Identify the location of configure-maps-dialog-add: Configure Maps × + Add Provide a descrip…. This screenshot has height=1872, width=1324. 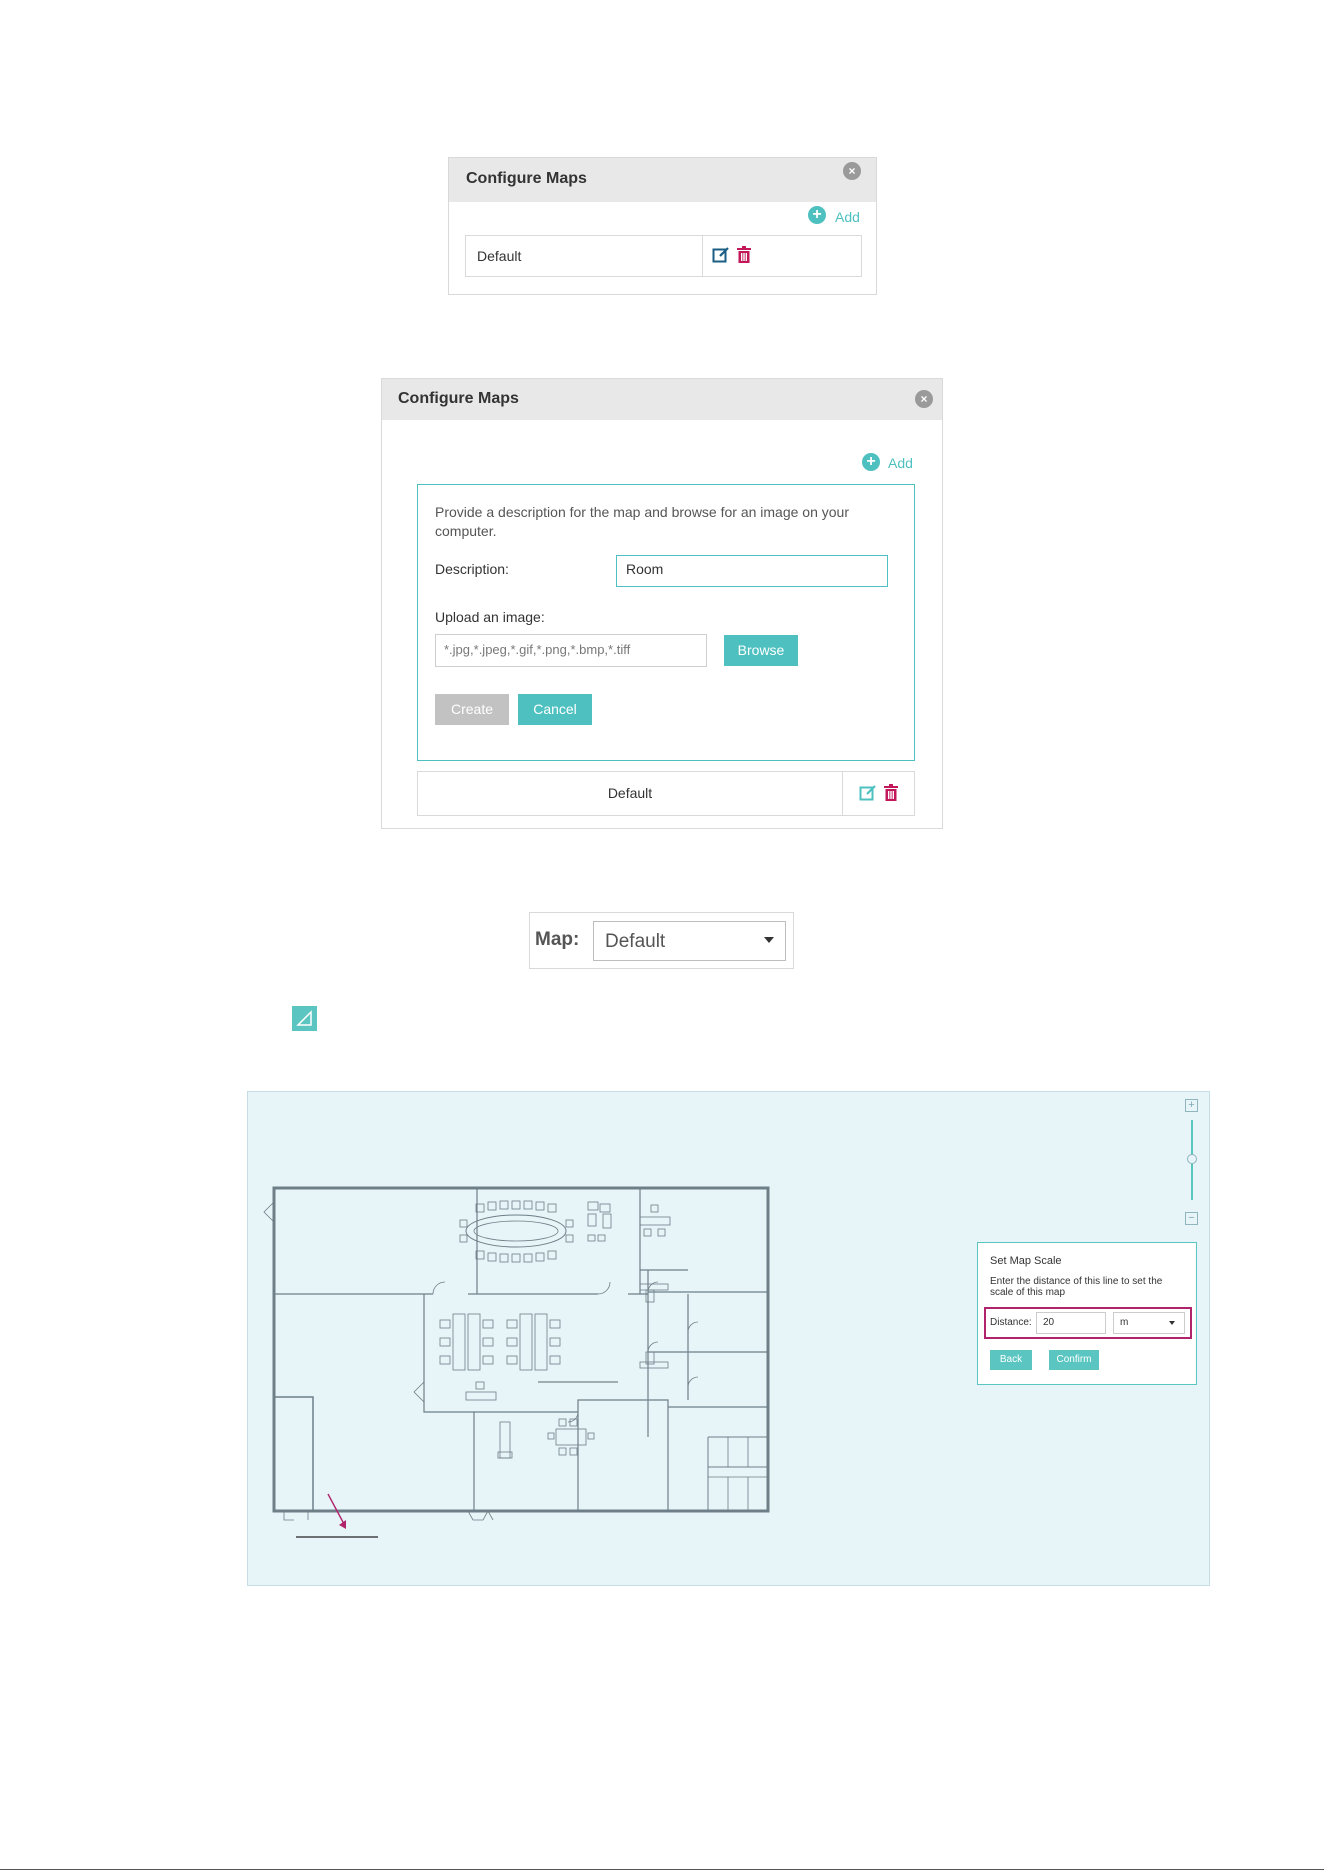
(662, 603).